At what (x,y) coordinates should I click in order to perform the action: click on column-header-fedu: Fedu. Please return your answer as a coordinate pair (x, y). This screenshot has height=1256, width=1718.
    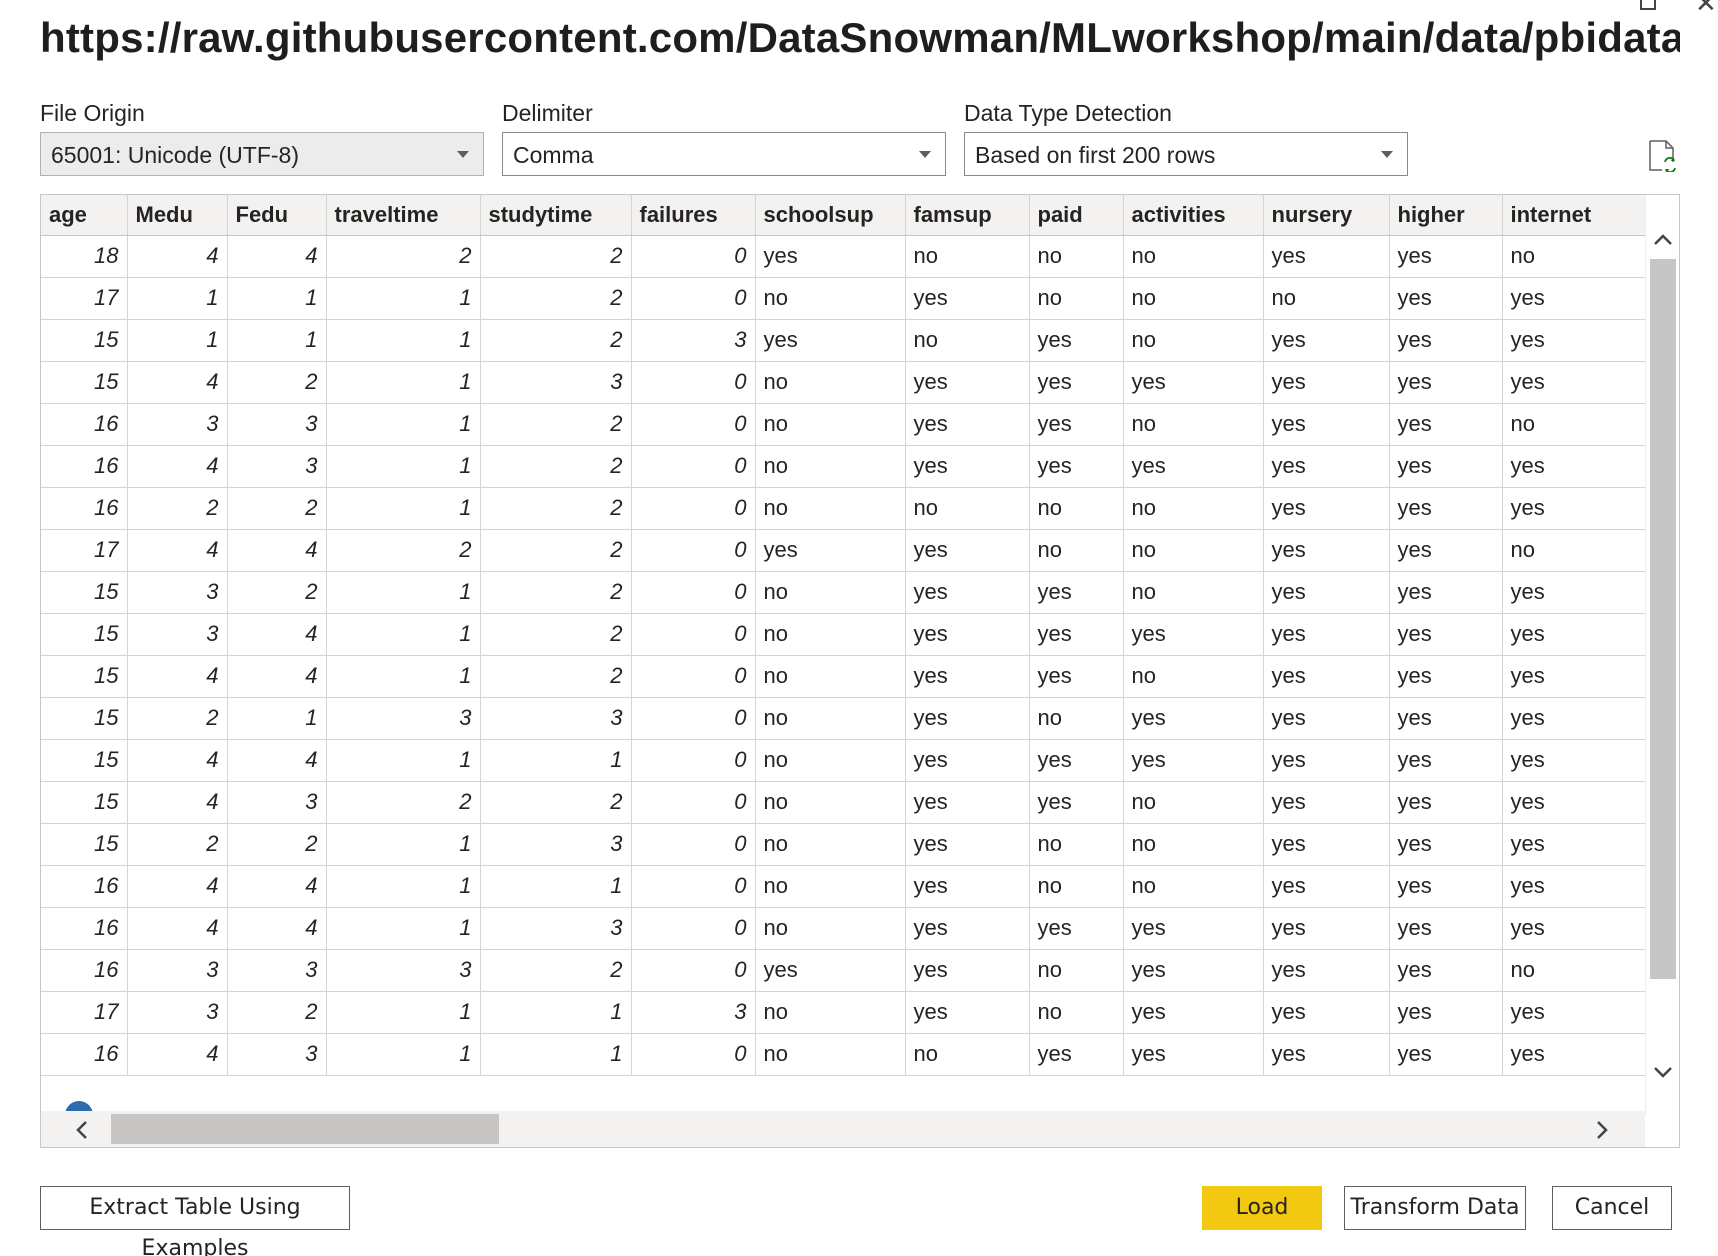
    Looking at the image, I should click on (277, 215).